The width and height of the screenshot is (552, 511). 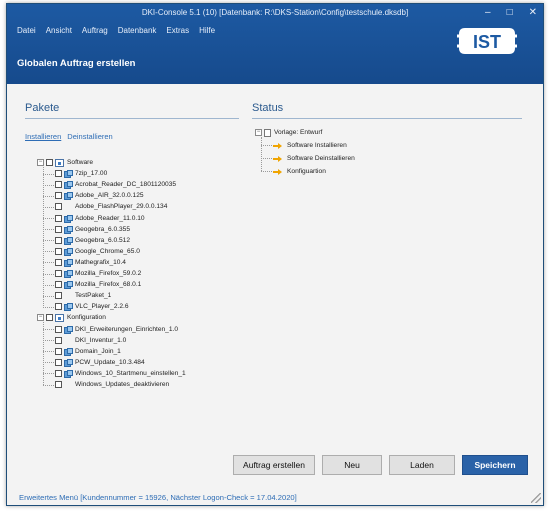 I want to click on package-item: Geogebra_6.0.355, so click(x=92, y=229).